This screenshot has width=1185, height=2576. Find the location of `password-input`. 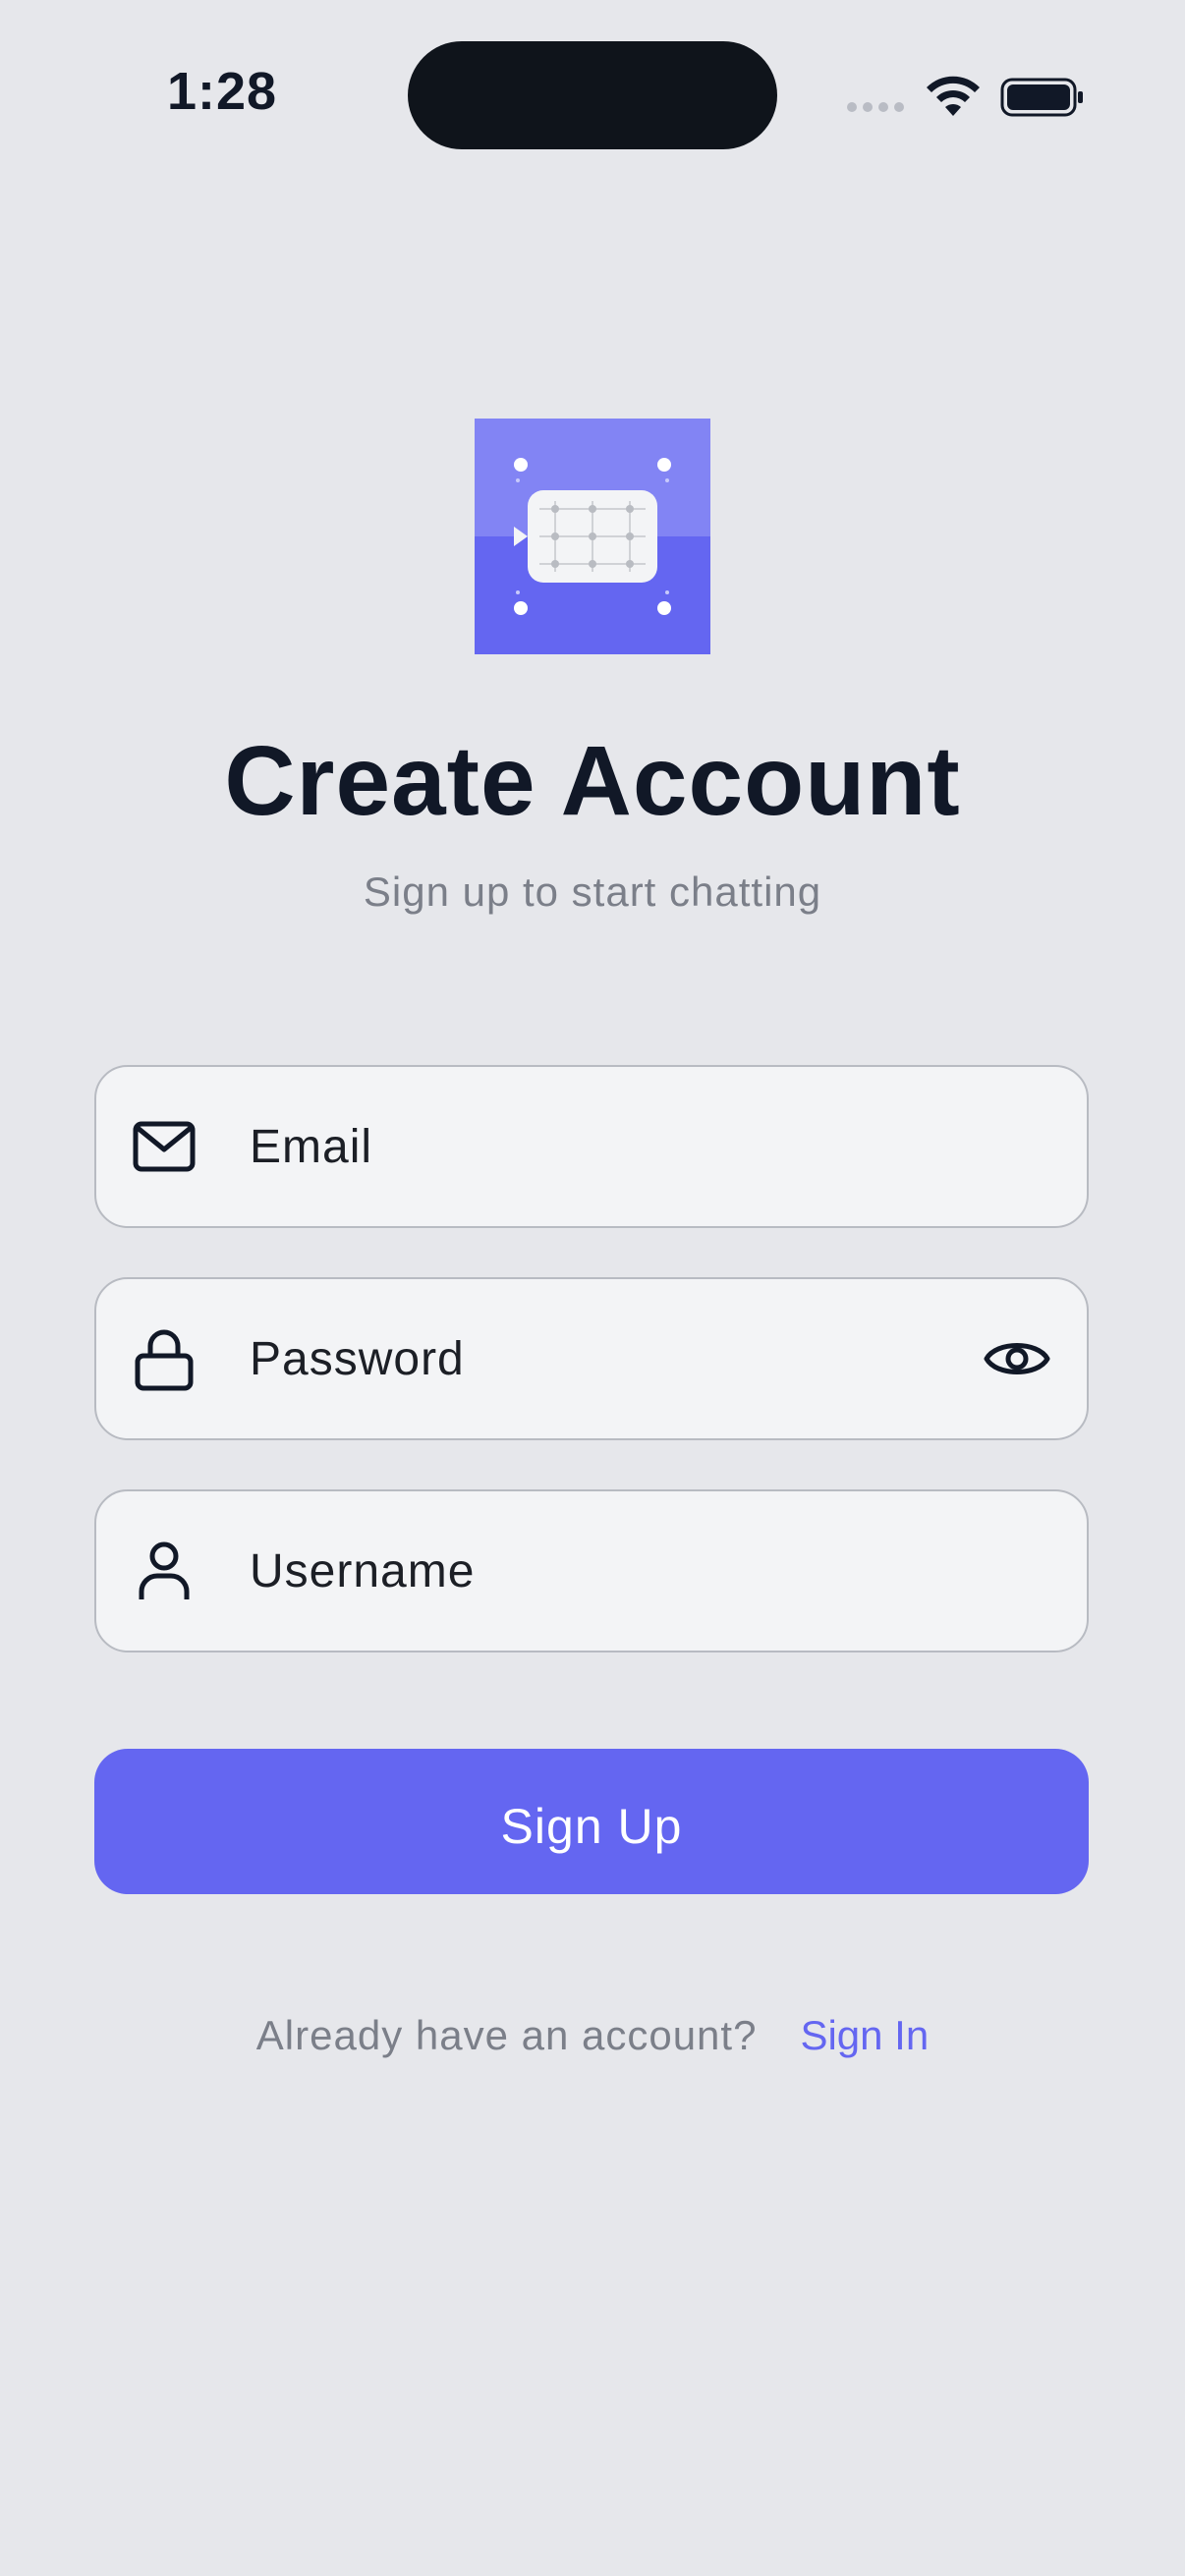

password-input is located at coordinates (623, 1358).